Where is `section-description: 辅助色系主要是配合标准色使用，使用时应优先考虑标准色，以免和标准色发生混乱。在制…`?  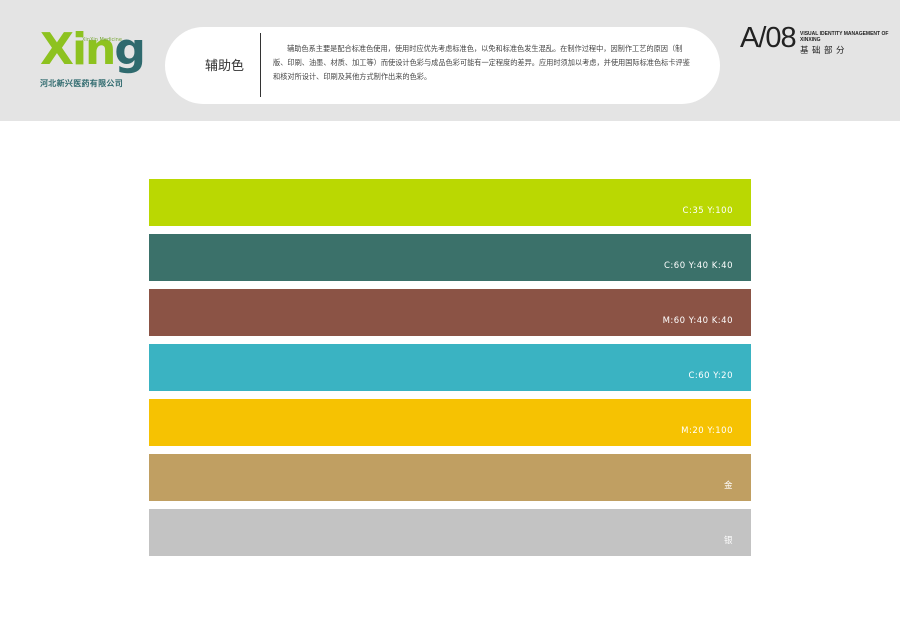 section-description: 辅助色系主要是配合标准色使用，使用时应优先考虑标准色，以免和标准色发生混乱。在制… is located at coordinates (481, 62).